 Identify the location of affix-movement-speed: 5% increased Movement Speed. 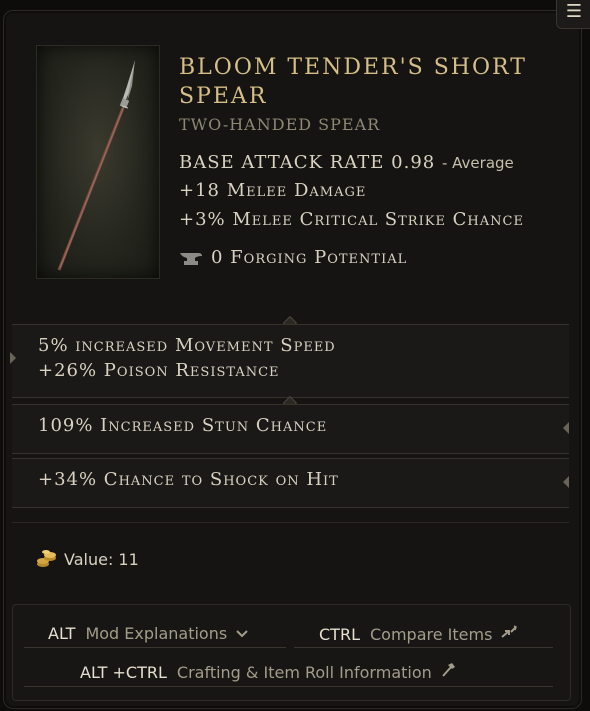
(187, 345).